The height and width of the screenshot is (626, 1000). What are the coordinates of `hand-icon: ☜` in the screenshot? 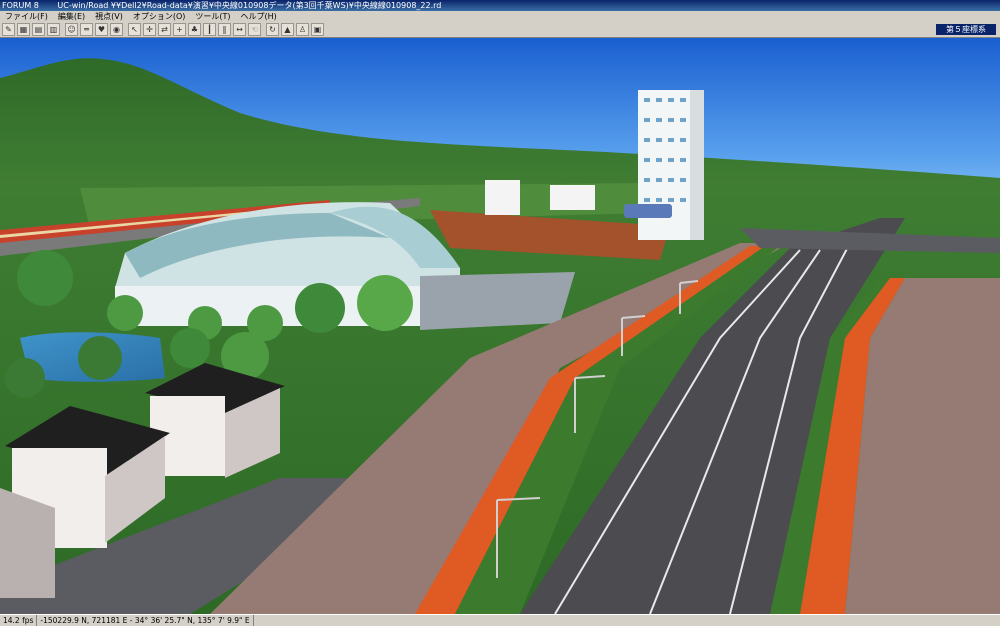 It's located at (254, 29).